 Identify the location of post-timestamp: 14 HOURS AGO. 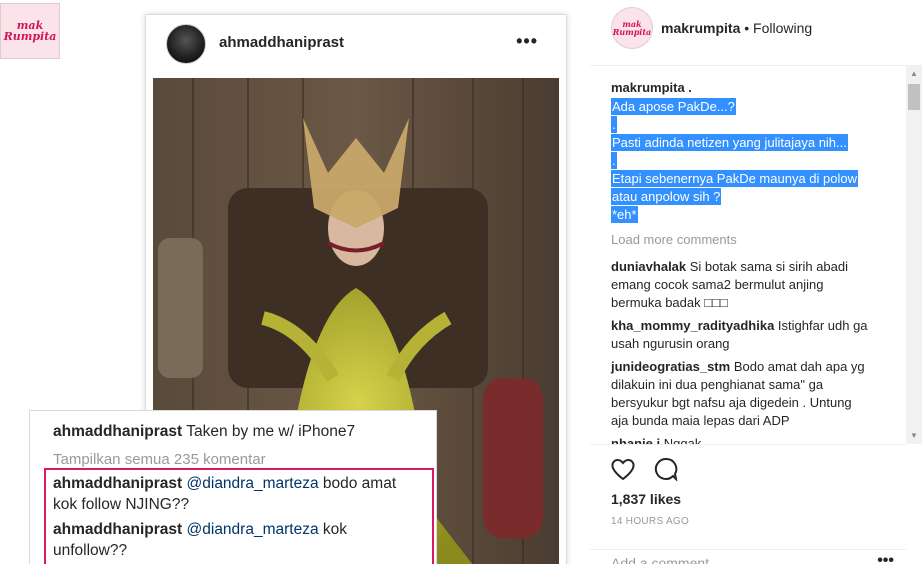
(650, 521).